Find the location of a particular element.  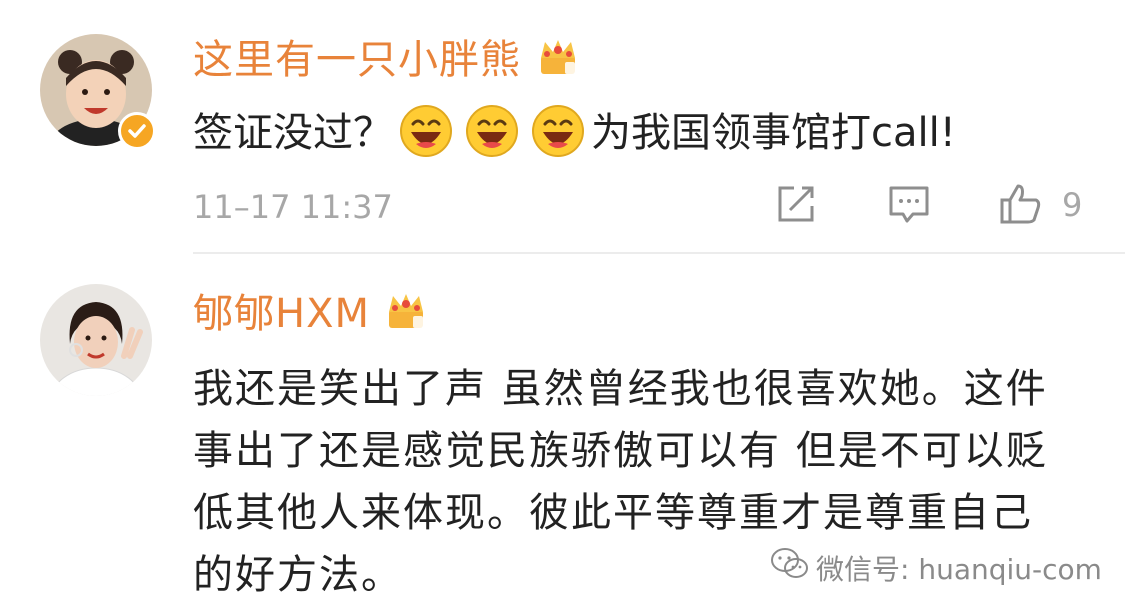

comment-text-before: 签证没过？ is located at coordinates (293, 133).